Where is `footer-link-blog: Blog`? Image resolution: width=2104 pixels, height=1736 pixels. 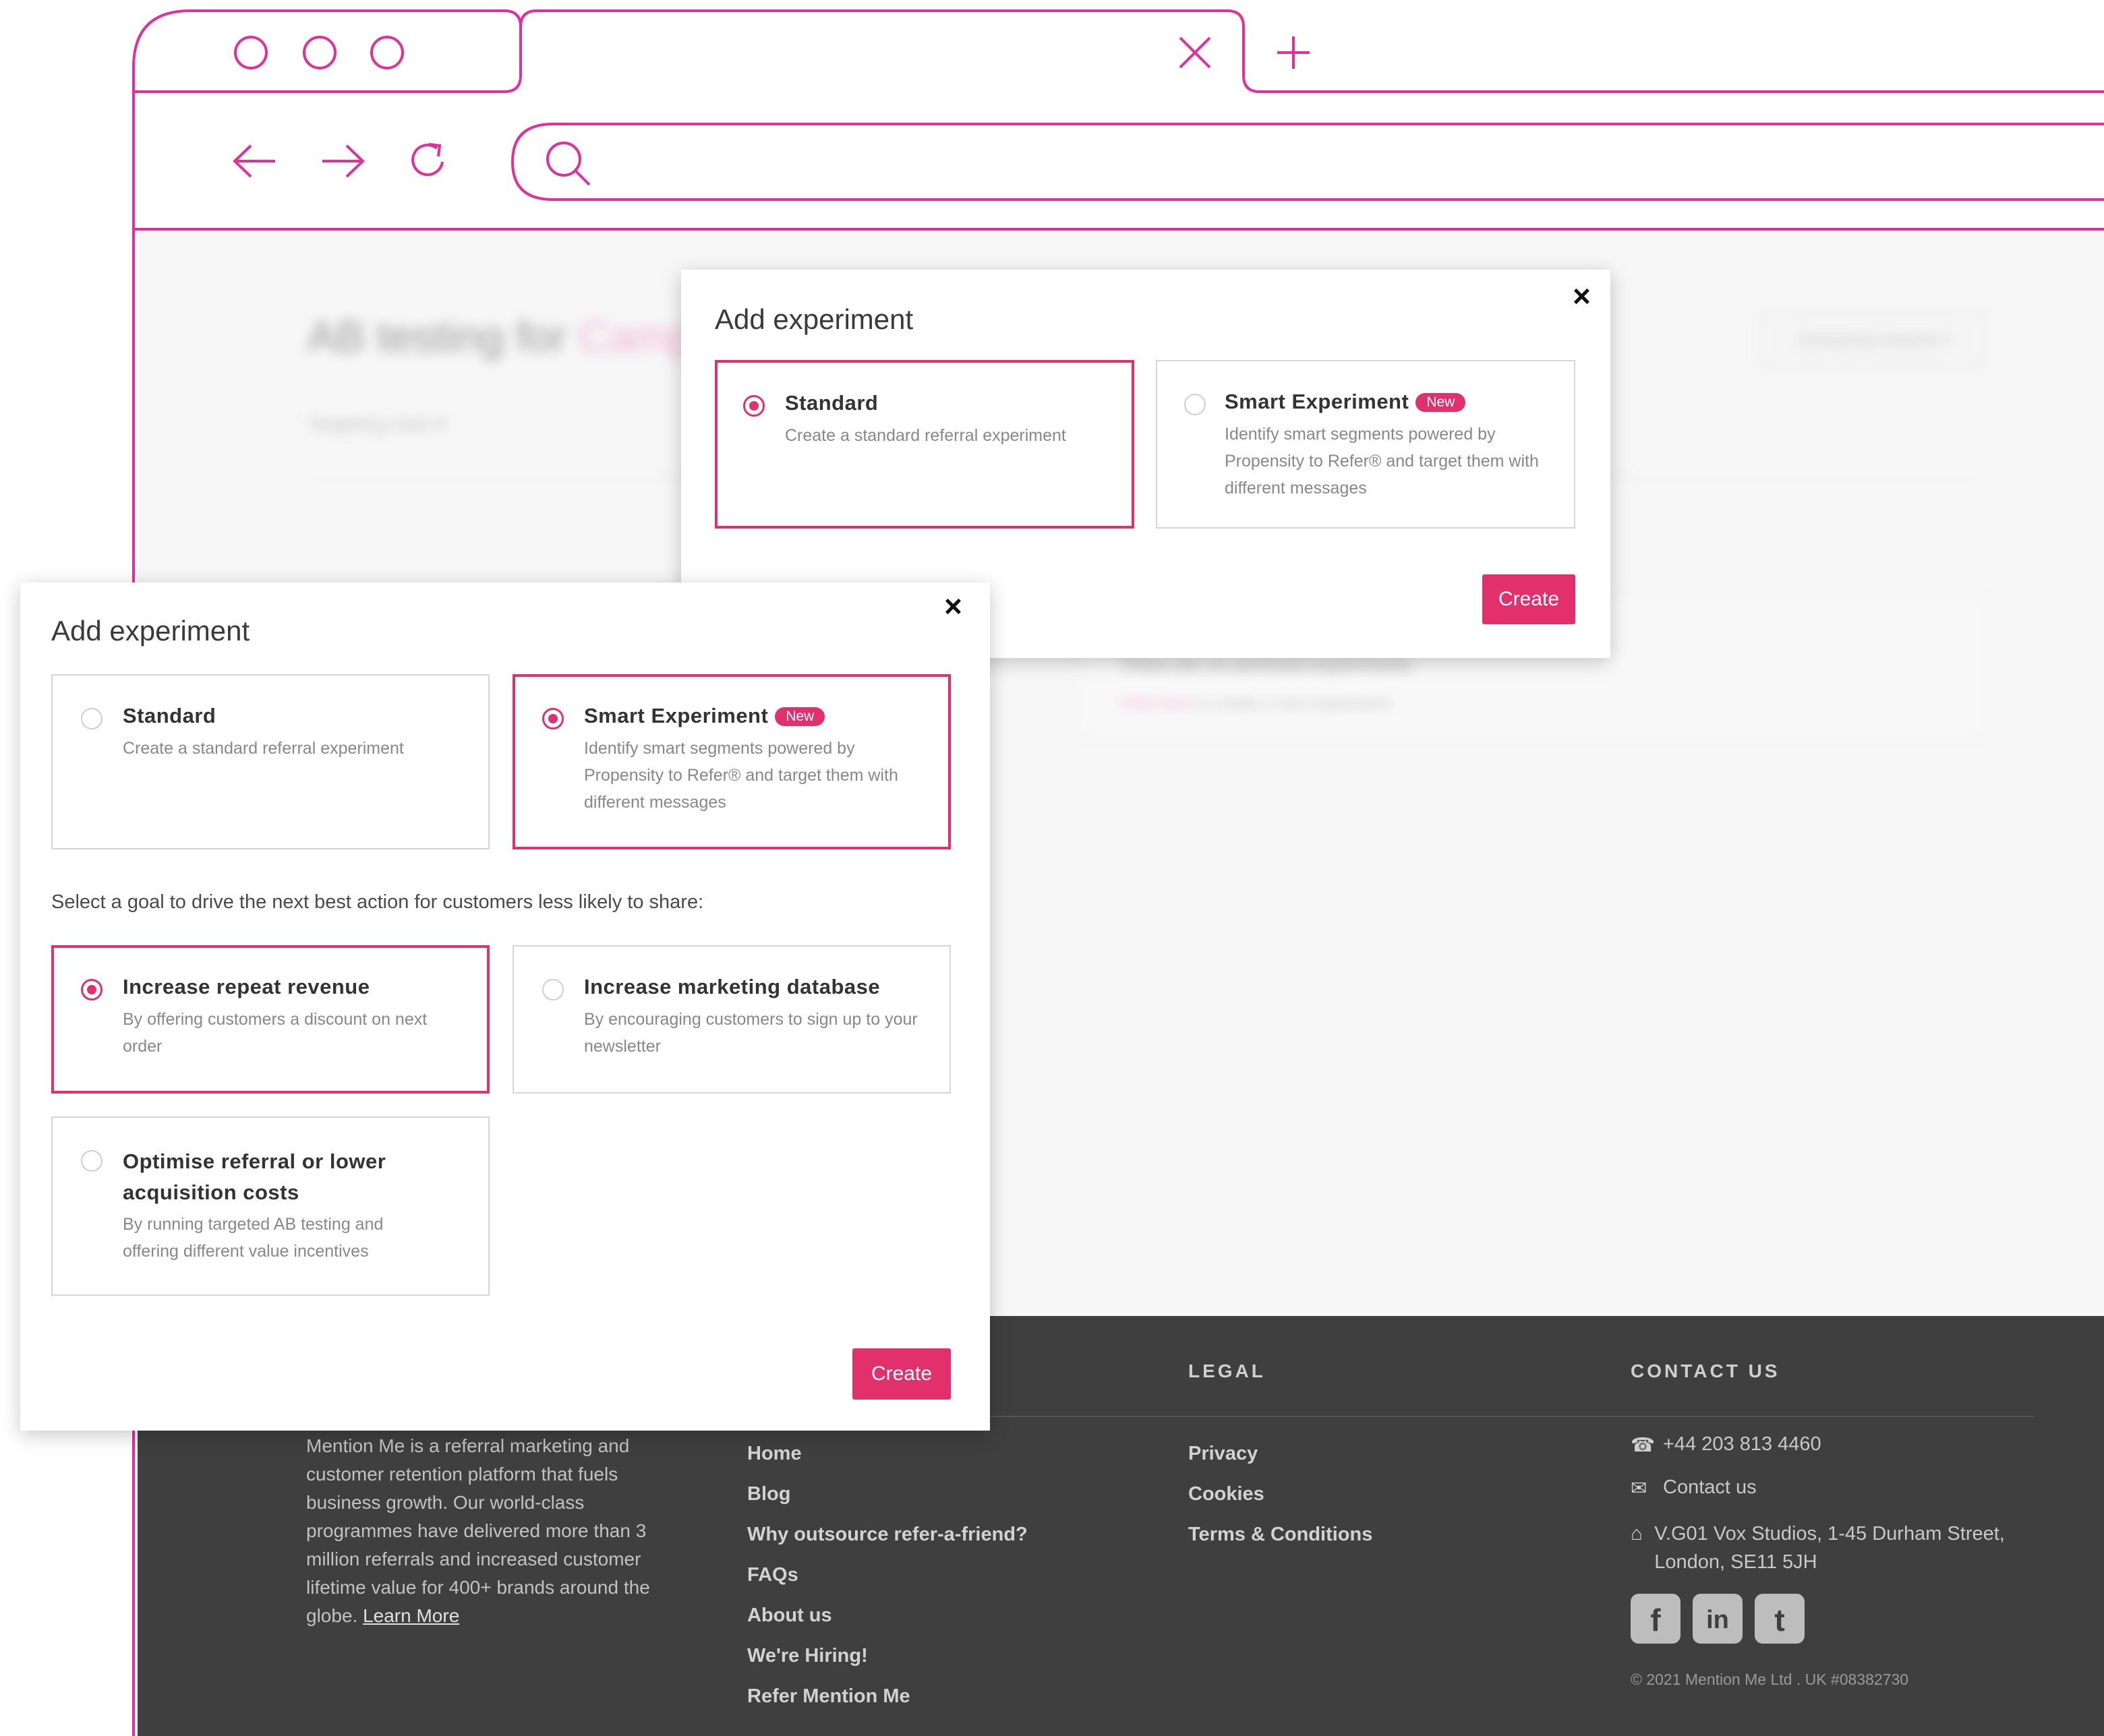 footer-link-blog: Blog is located at coordinates (888, 1503).